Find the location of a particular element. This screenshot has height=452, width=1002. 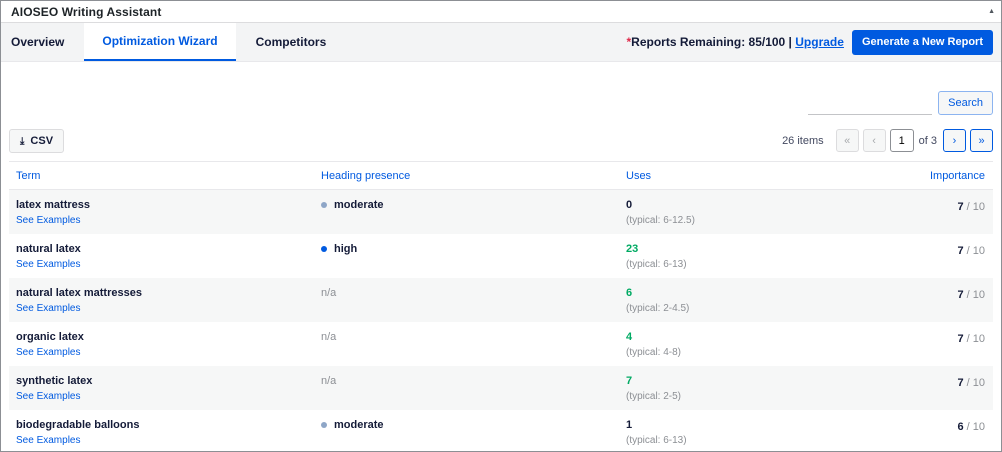

importance-cell: 6 / 10 is located at coordinates (951, 426).